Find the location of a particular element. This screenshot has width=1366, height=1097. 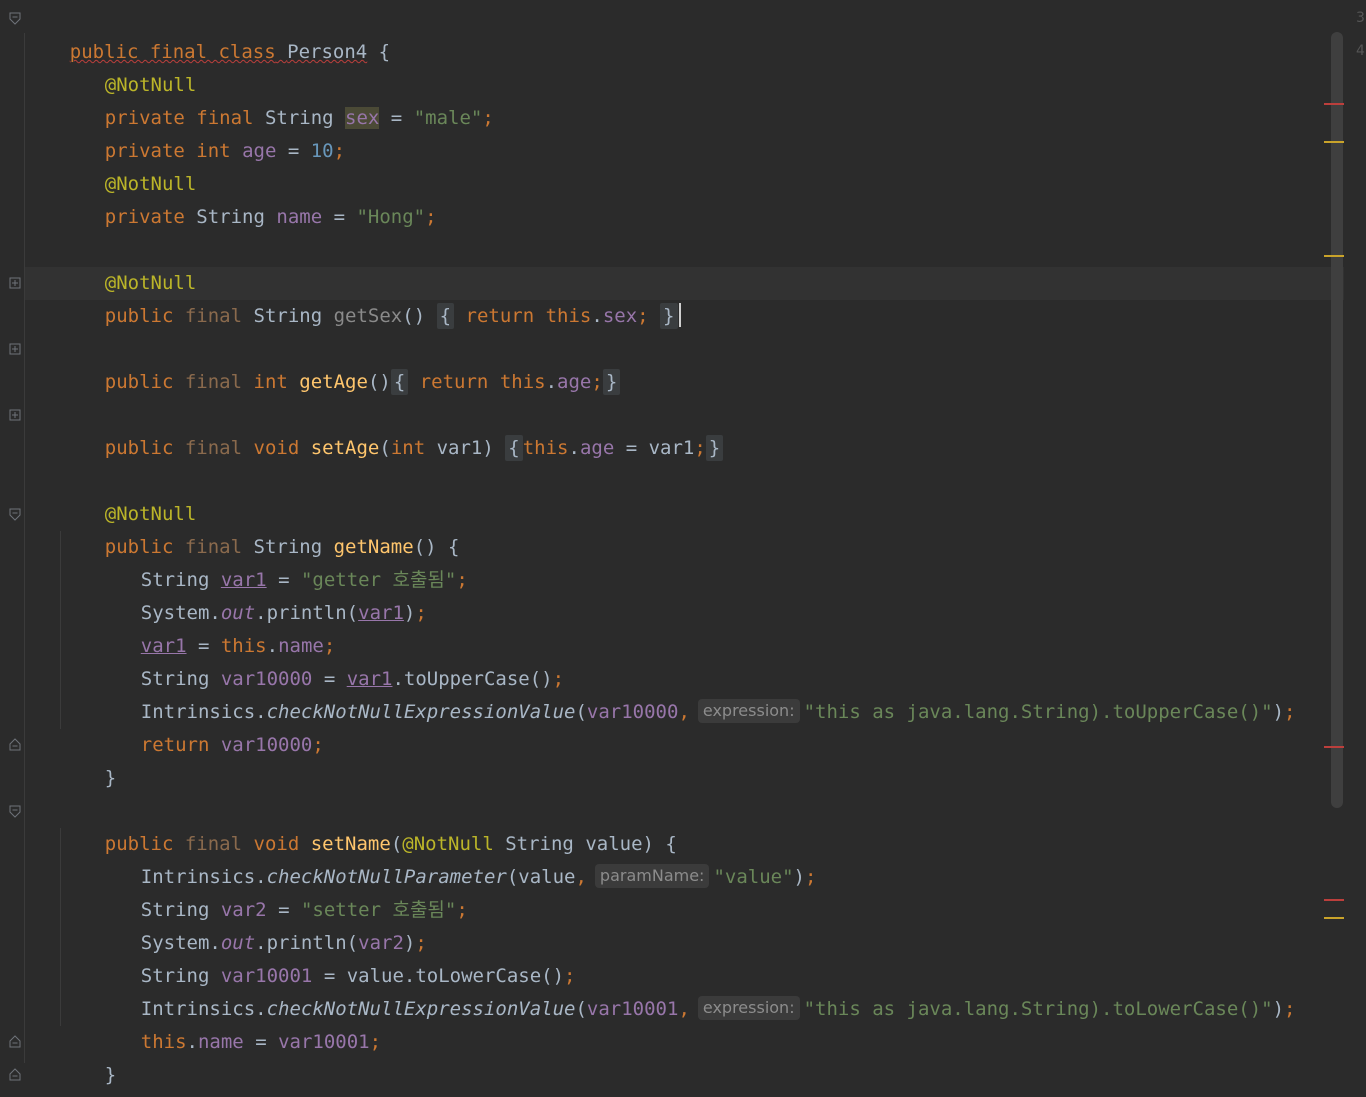

code-line: String var1 = "getter 호출됨"; is located at coordinates (246, 561).